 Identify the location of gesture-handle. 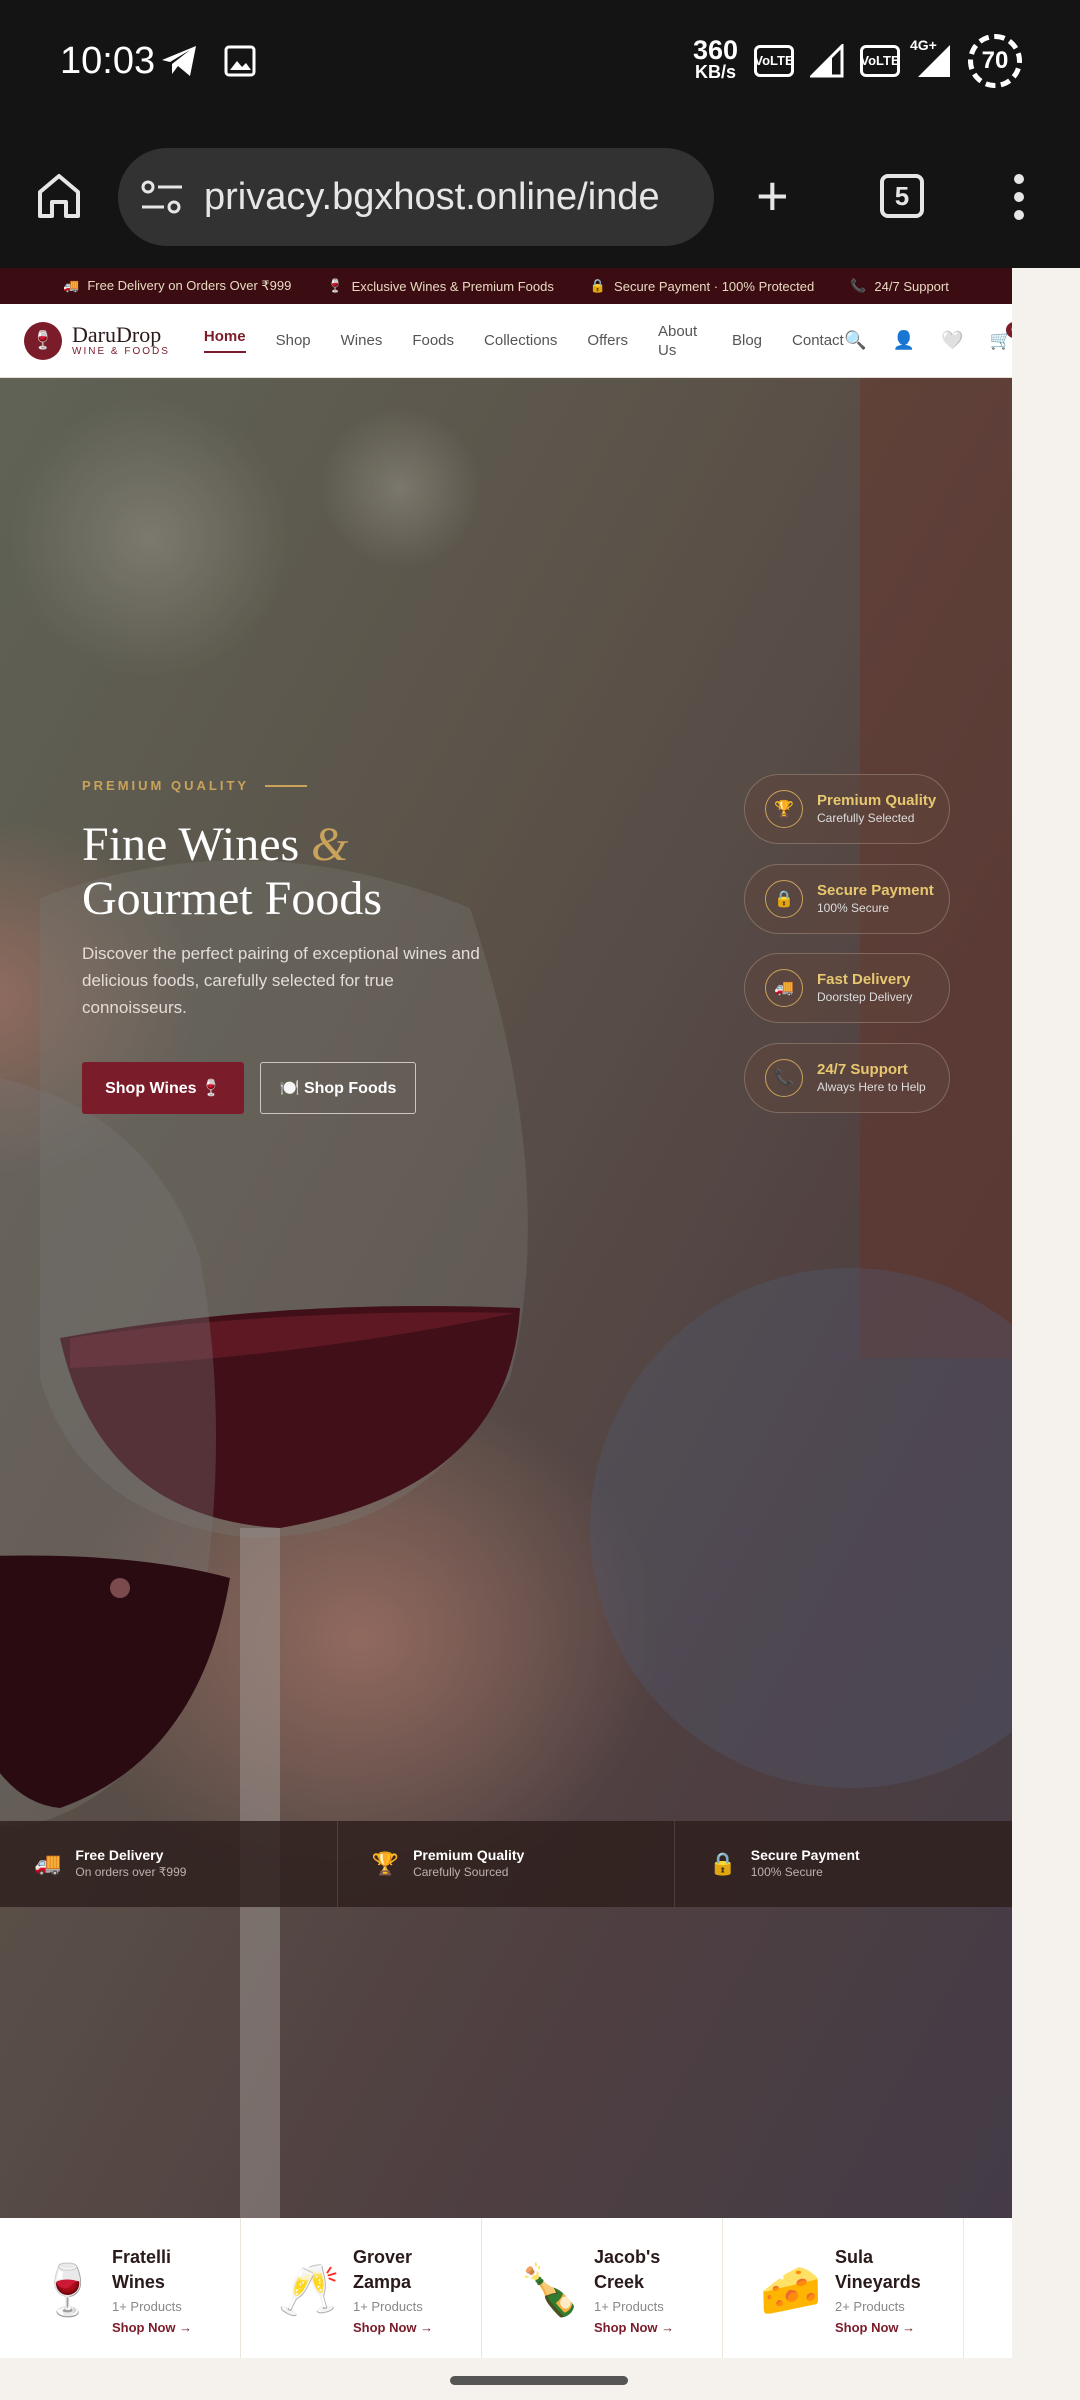
(539, 2380).